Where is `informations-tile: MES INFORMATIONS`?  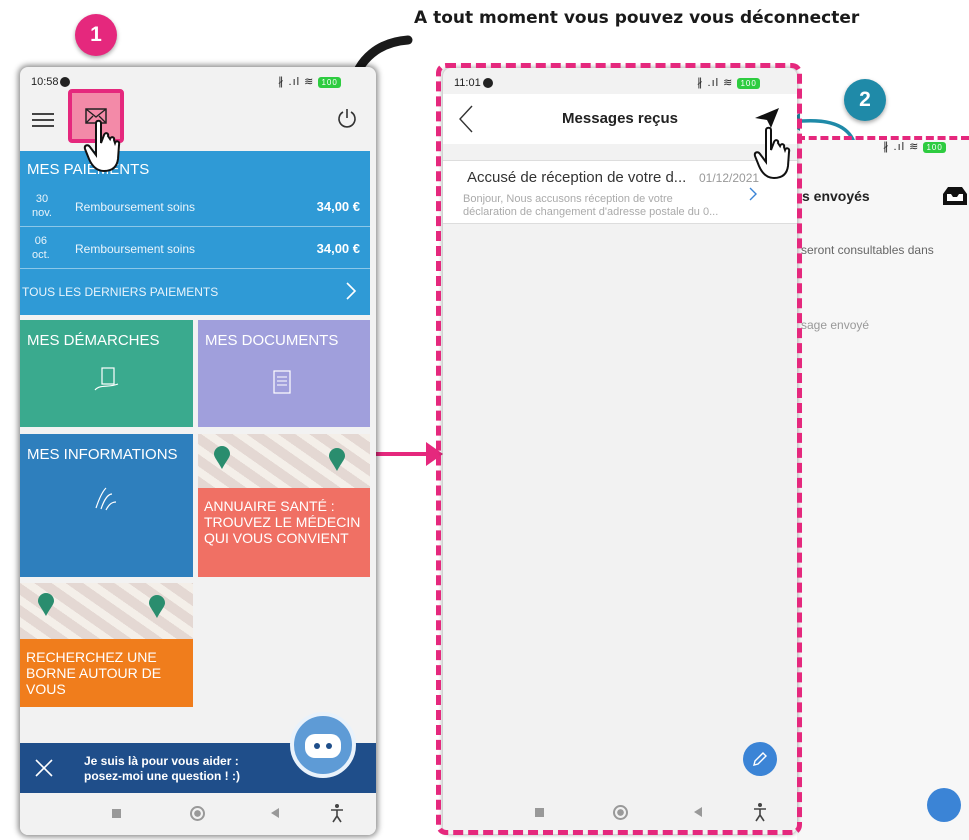
informations-tile: MES INFORMATIONS is located at coordinates (106, 505).